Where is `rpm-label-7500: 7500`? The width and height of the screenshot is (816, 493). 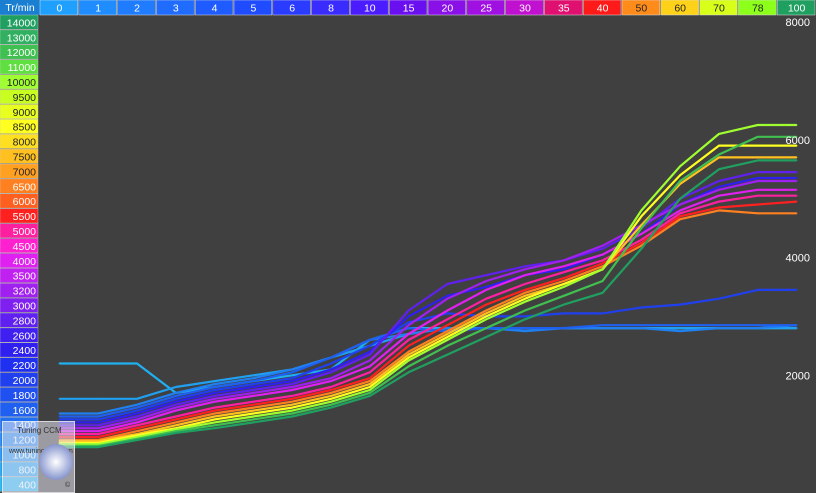
rpm-label-7500: 7500 is located at coordinates (25, 158).